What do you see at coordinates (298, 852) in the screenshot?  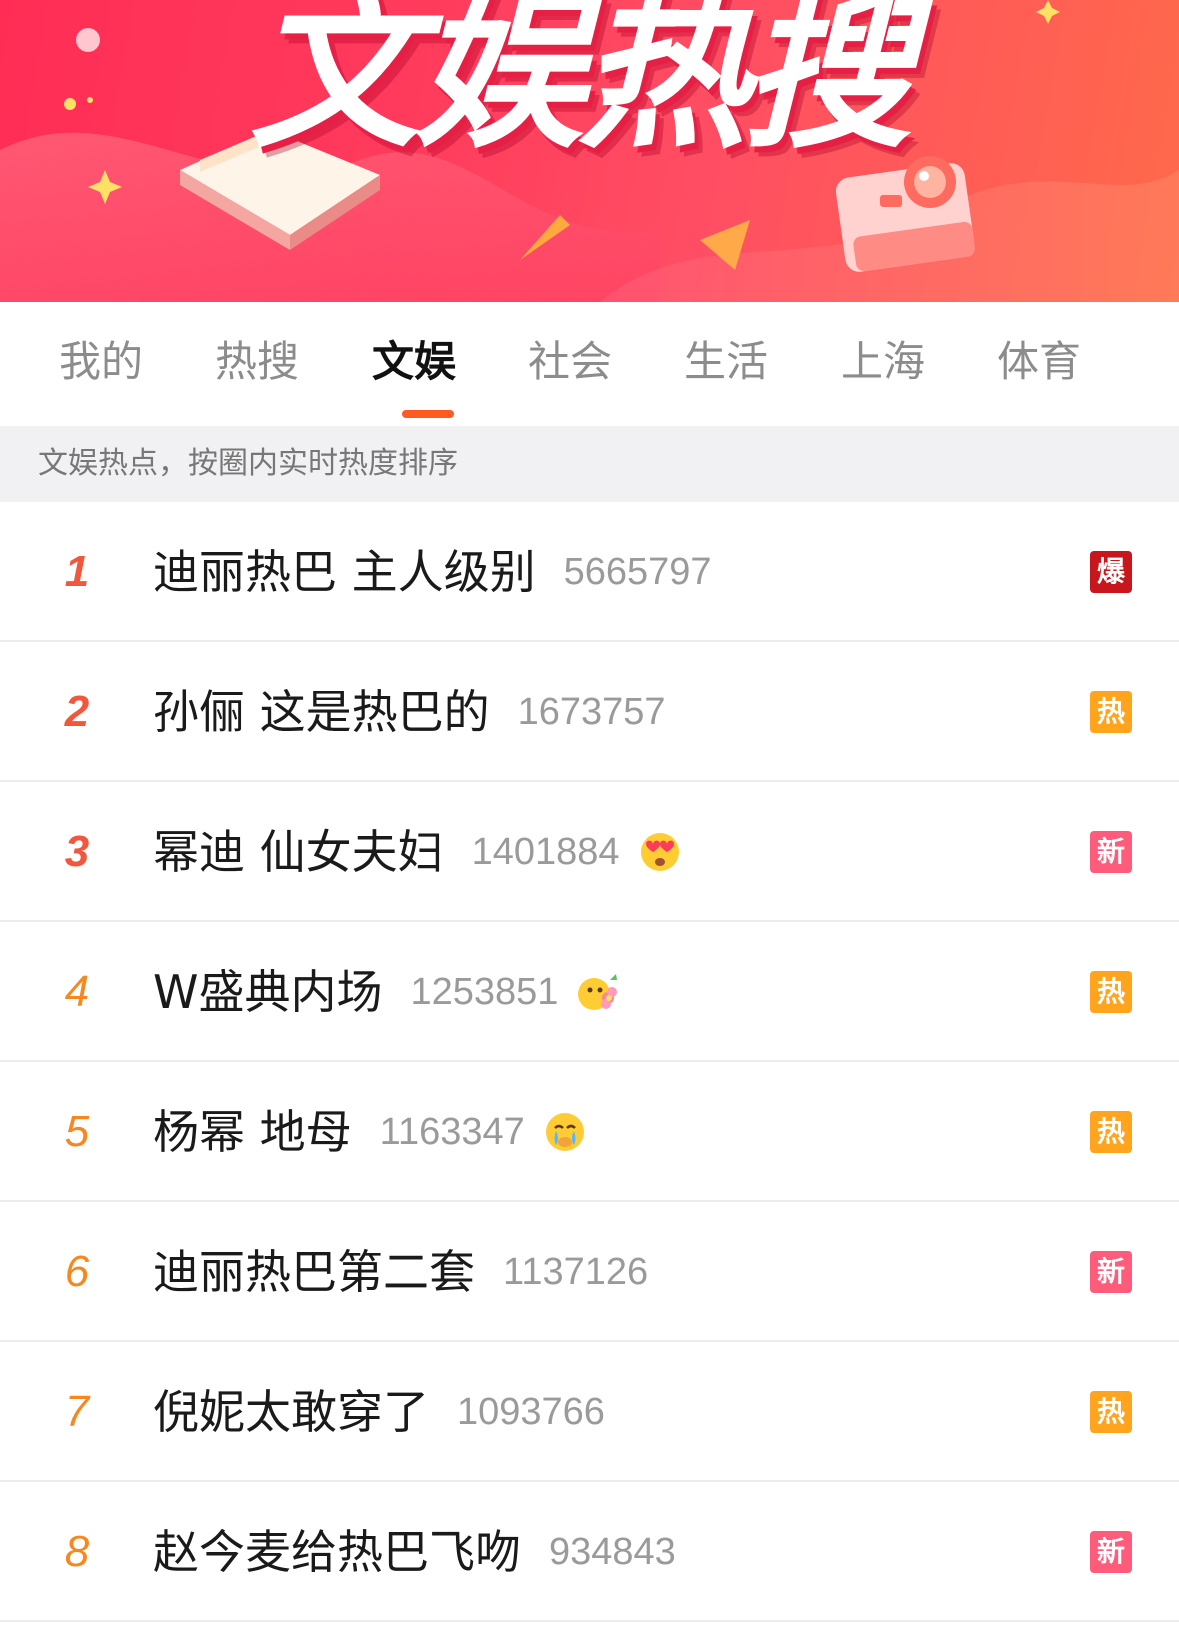 I see `topic-title: 幂迪 仙女夫妇` at bounding box center [298, 852].